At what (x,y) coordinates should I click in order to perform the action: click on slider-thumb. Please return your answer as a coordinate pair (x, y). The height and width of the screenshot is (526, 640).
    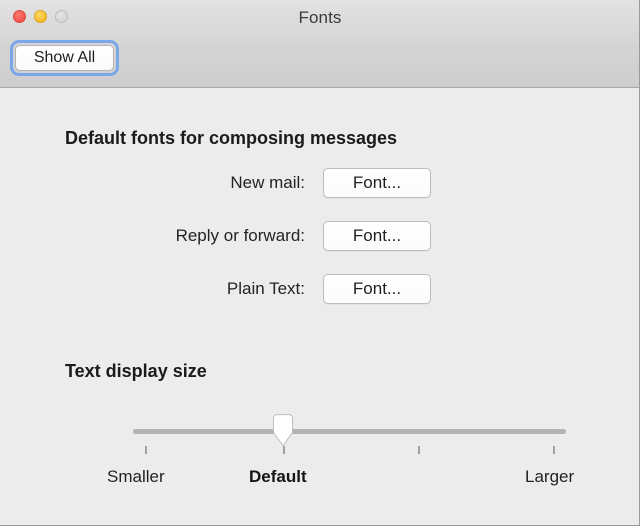
    Looking at the image, I should click on (283, 430).